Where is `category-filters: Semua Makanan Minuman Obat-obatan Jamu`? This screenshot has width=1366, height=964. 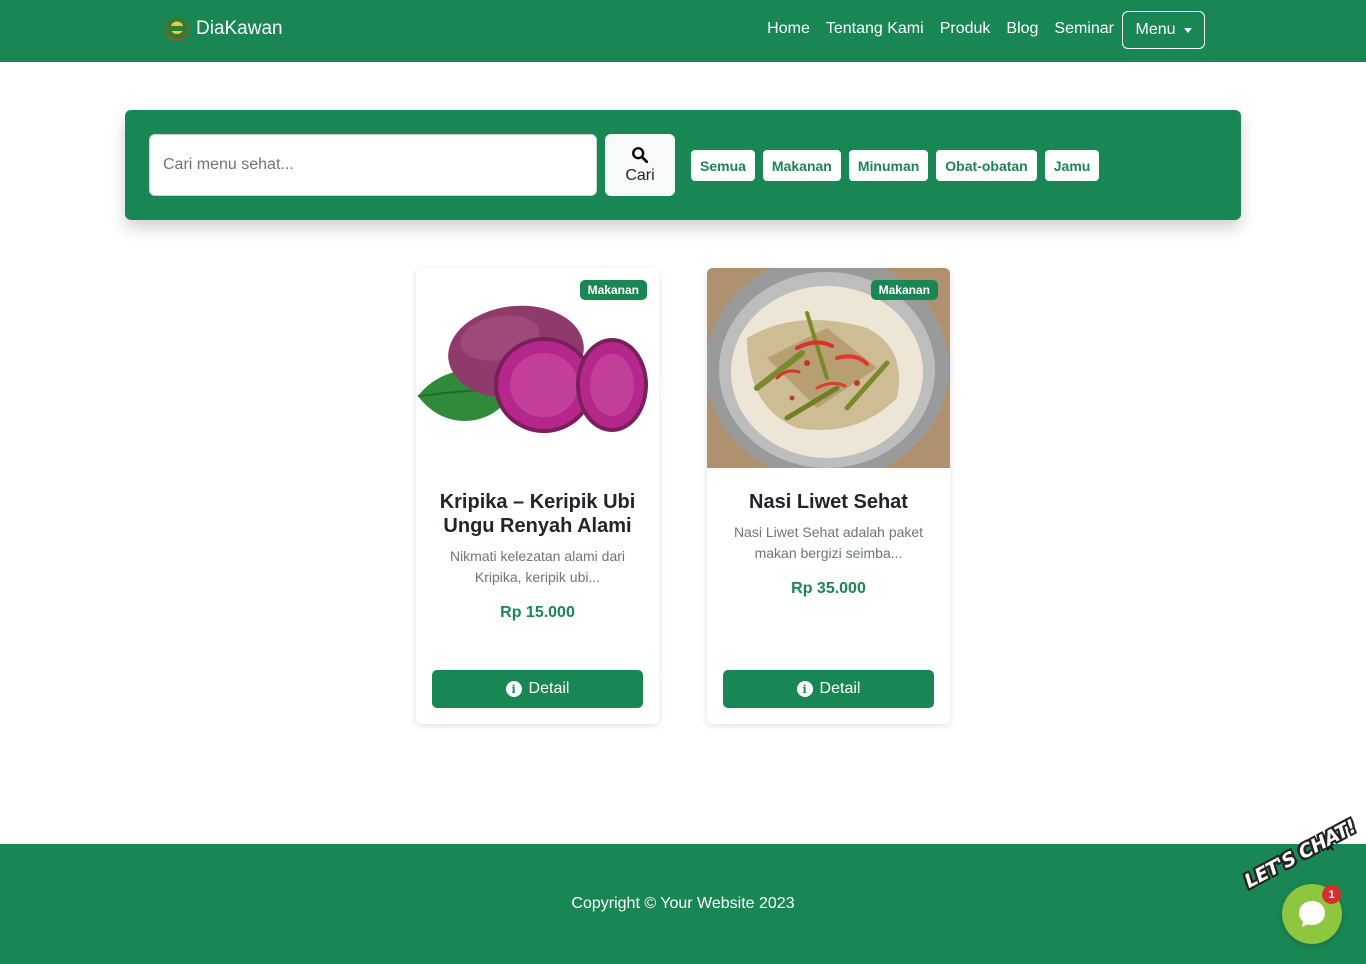
category-filters: Semua Makanan Minuman Obat-obatan Jamu is located at coordinates (899, 165).